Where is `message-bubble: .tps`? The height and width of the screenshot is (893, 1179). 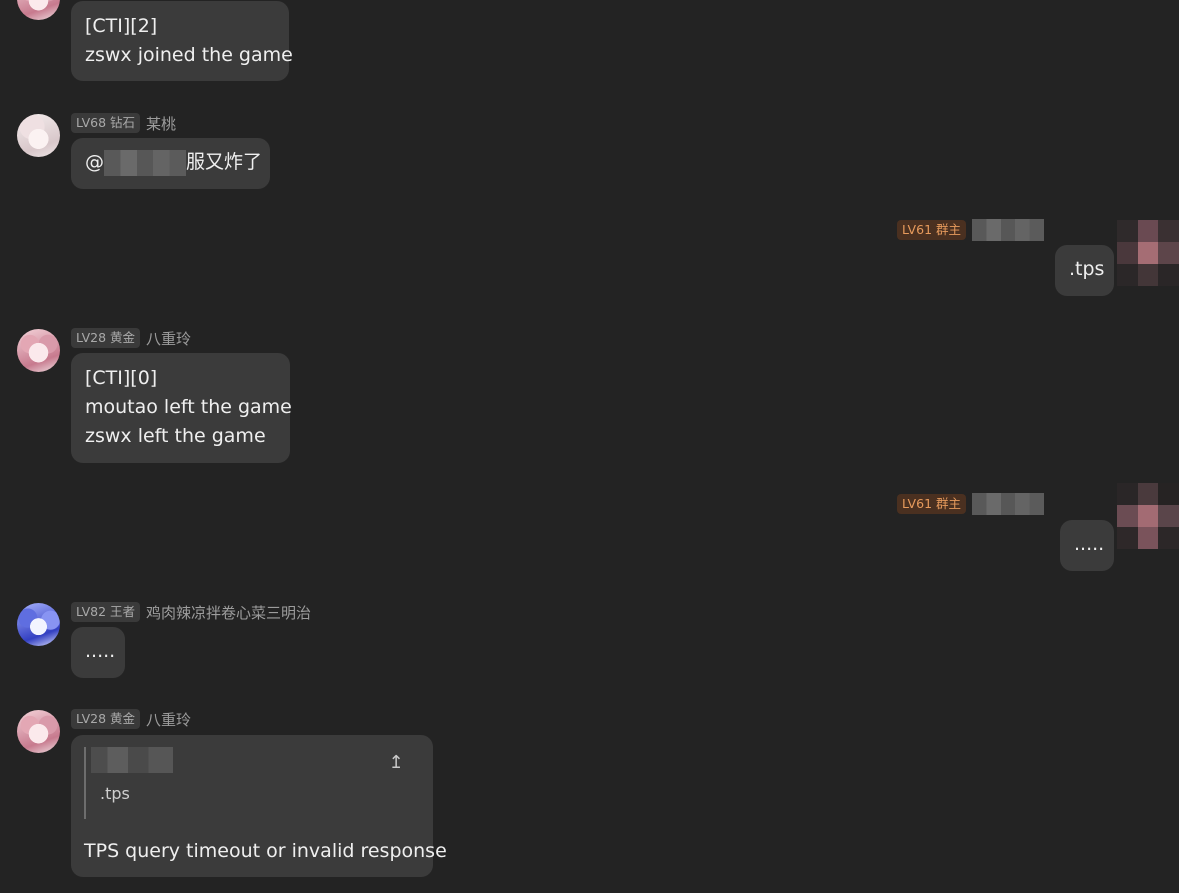
message-bubble: .tps is located at coordinates (1084, 270).